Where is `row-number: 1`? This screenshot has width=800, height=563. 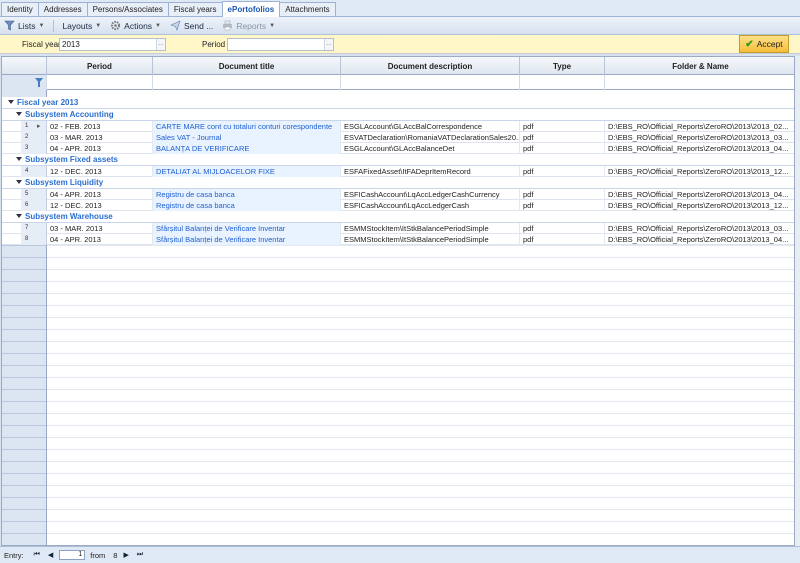
row-number: 1 is located at coordinates (34, 126).